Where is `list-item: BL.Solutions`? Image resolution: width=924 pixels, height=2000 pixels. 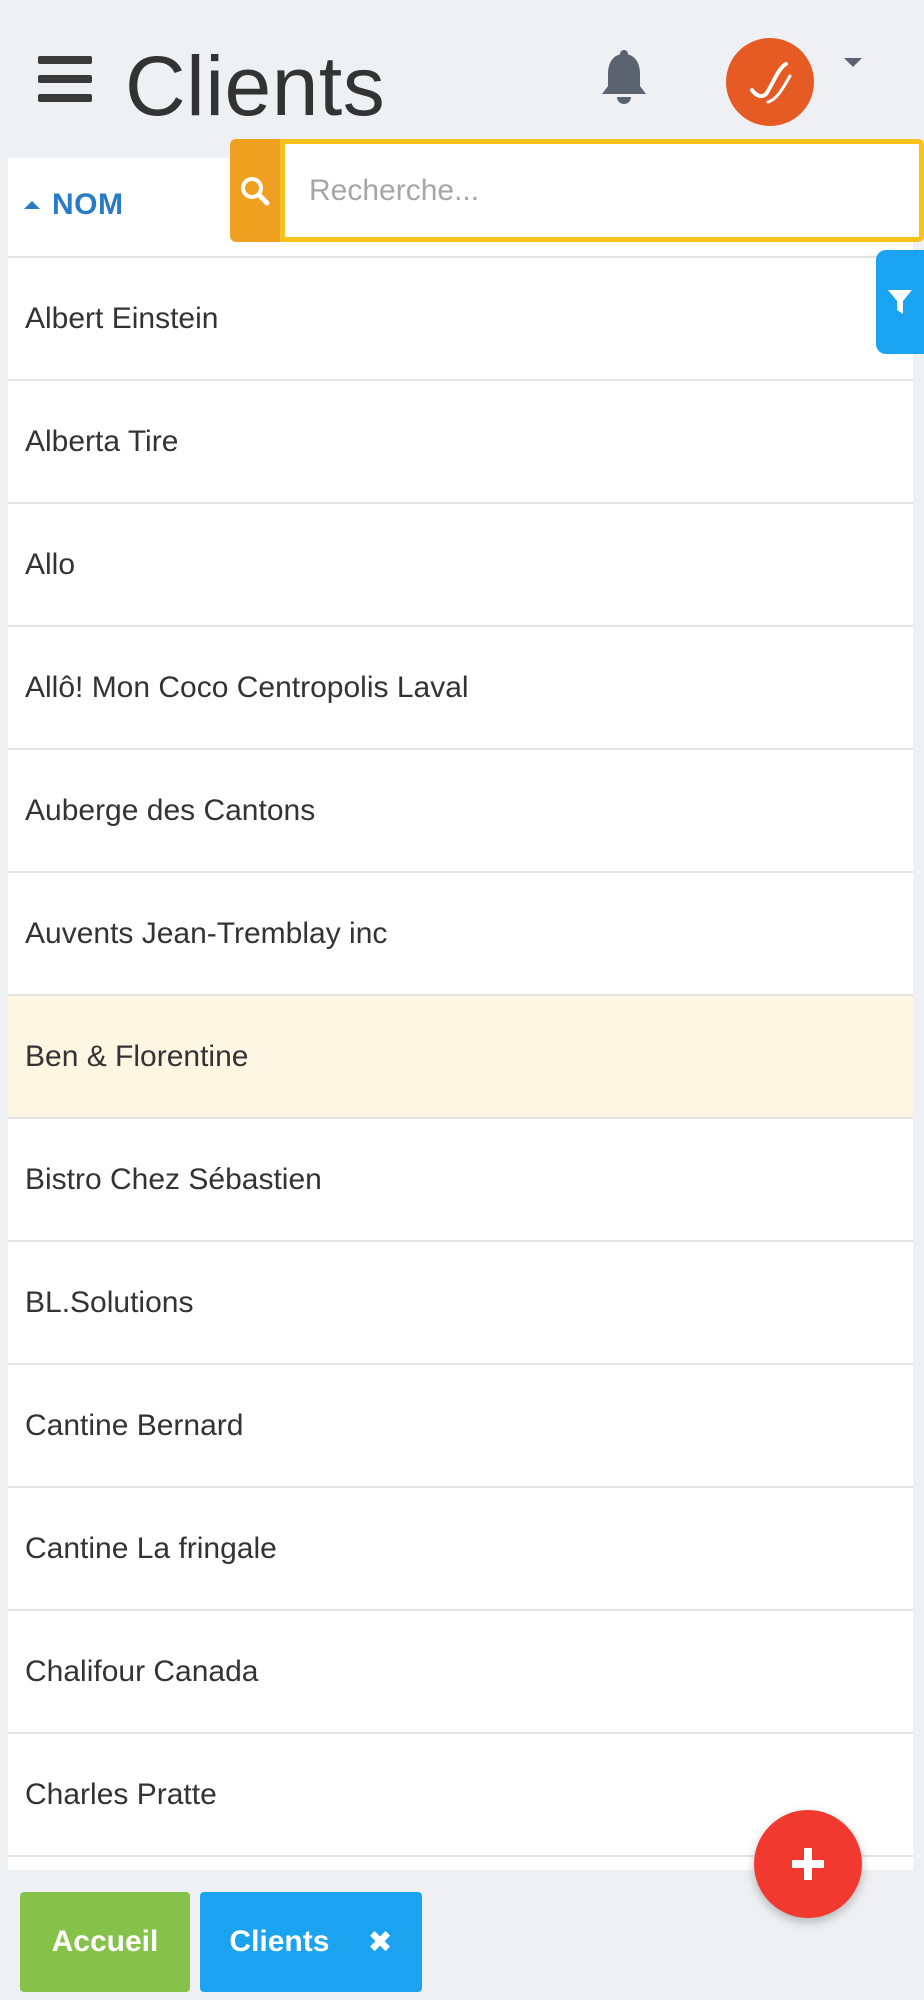 list-item: BL.Solutions is located at coordinates (460, 1303).